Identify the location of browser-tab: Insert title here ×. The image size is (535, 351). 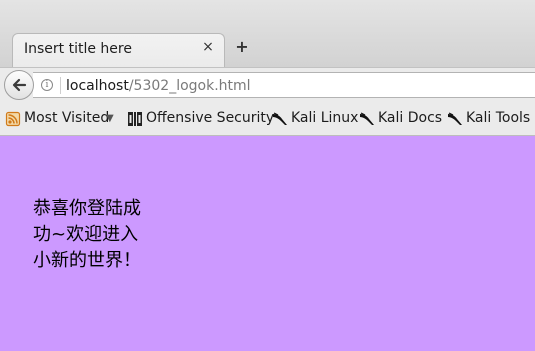
(118, 50).